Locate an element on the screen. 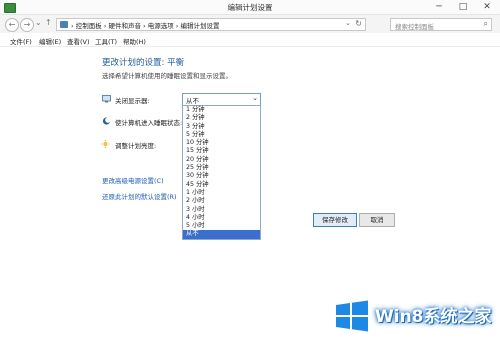  address-bar: › 控制面板 › 硬件和声音 › 电源选项 › 编辑计划设置 ⌄ ↻ is located at coordinates (211, 24).